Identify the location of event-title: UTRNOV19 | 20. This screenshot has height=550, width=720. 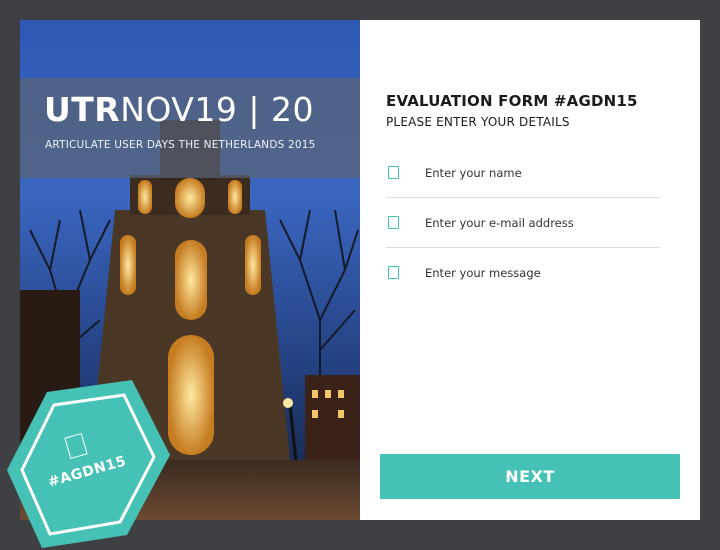
(179, 109).